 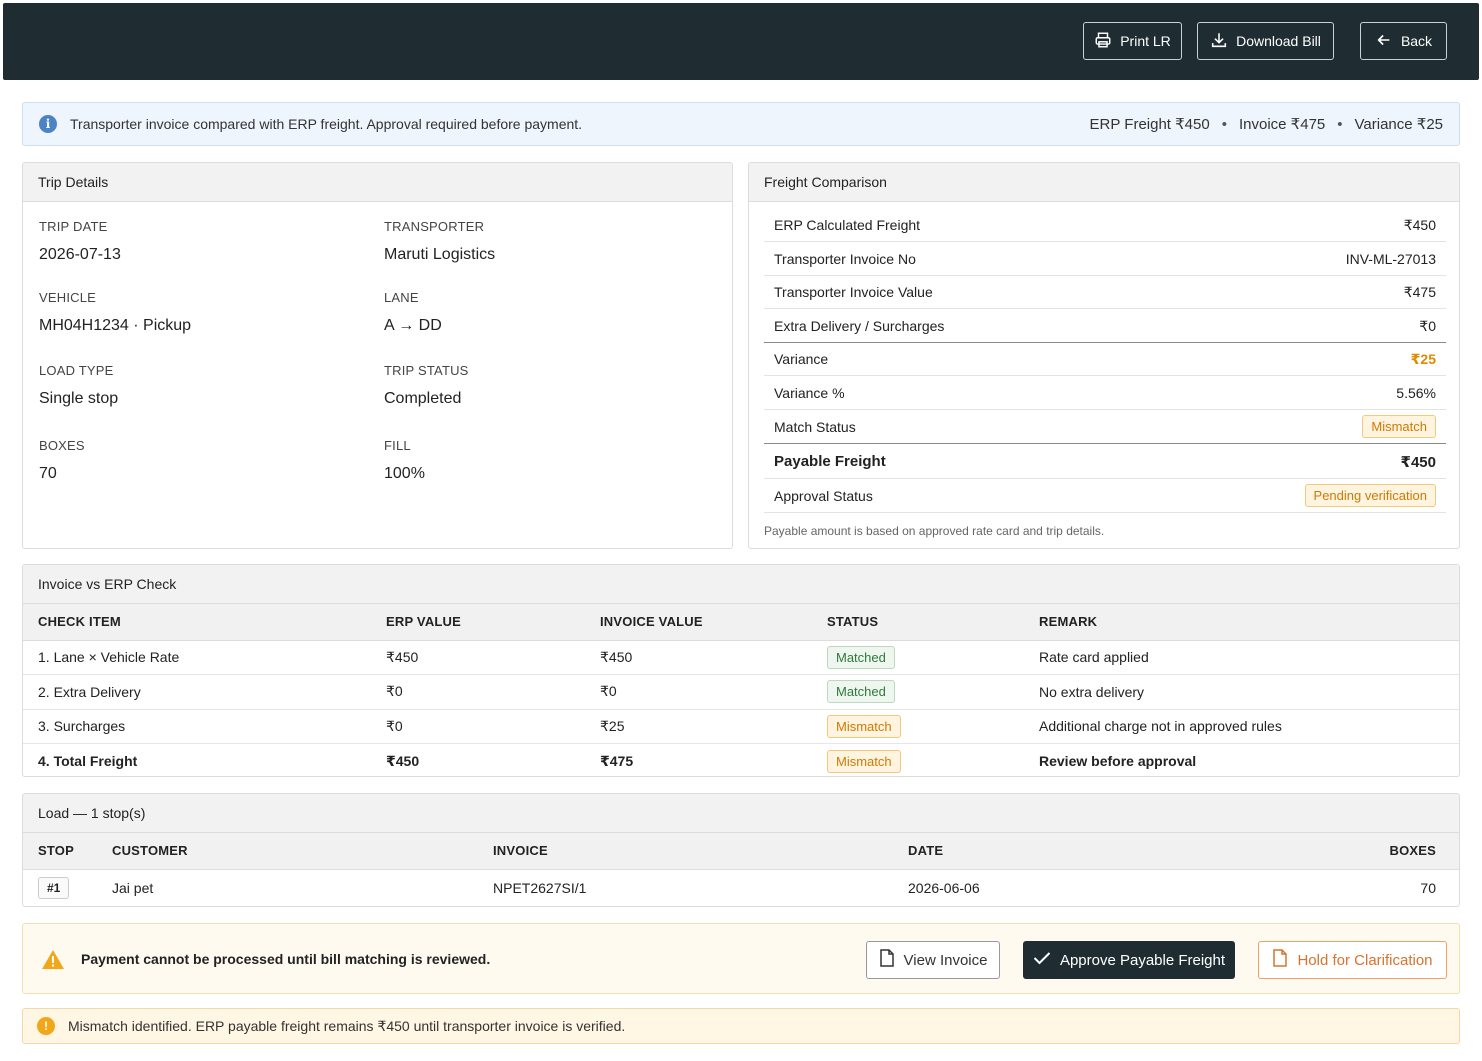 I want to click on vehicle-field: VEHICLE MH04H1234 · Pickup, so click(x=115, y=312).